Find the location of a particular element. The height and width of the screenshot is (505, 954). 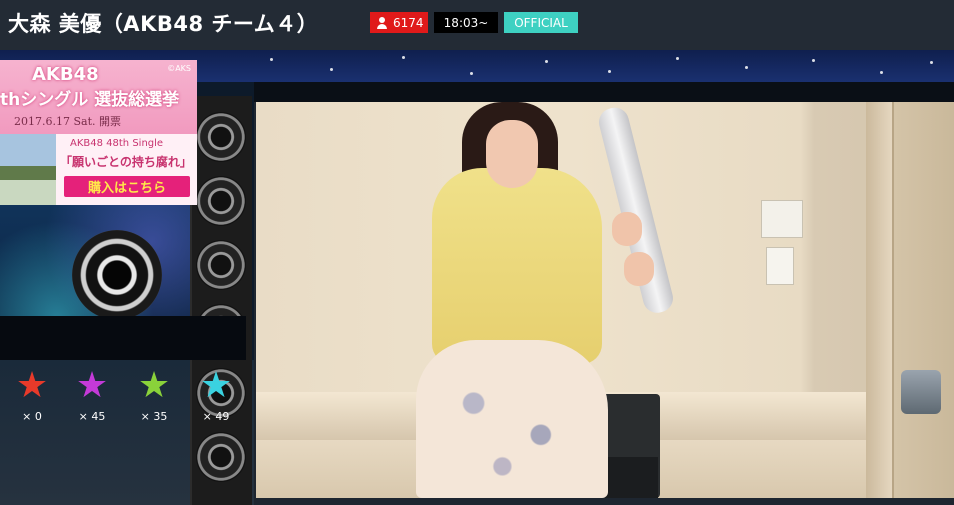

ad-date: 2017.6.17 Sat. 開票 is located at coordinates (67, 121).